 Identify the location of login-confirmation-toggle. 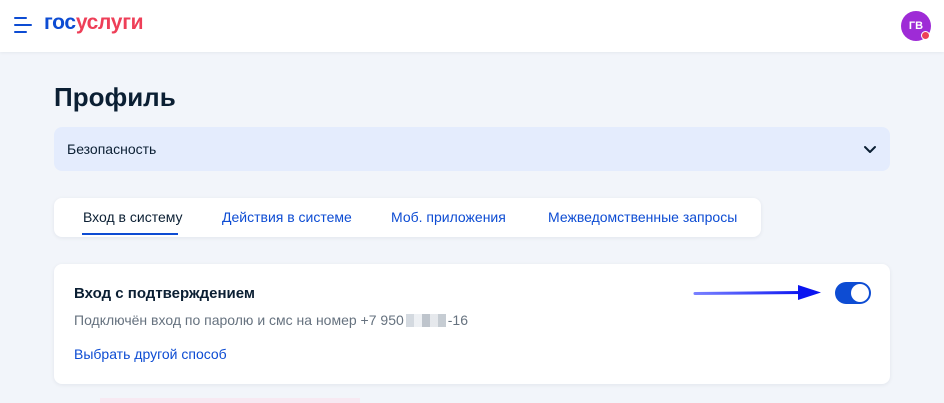
(853, 293).